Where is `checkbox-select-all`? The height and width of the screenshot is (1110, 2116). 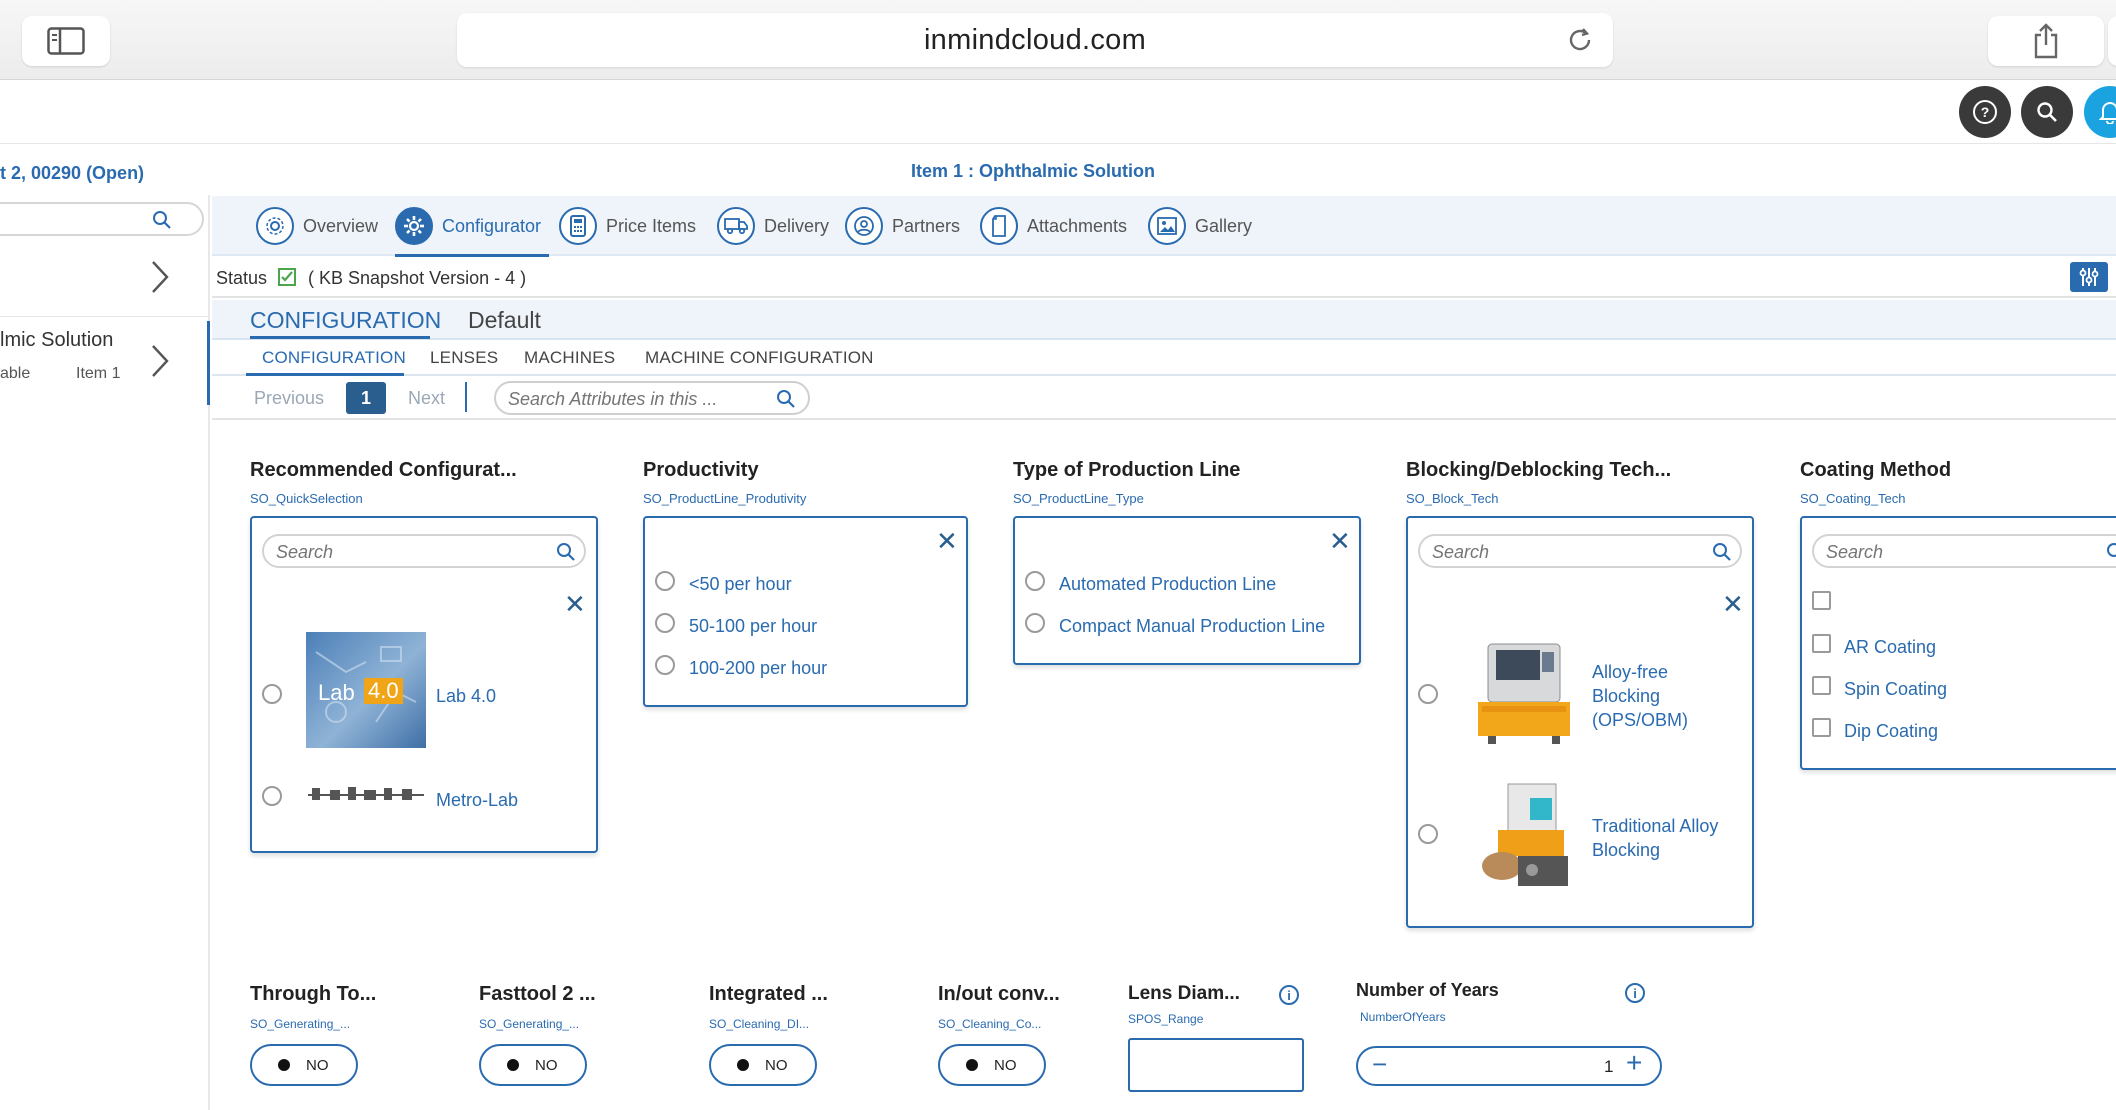 checkbox-select-all is located at coordinates (1821, 600).